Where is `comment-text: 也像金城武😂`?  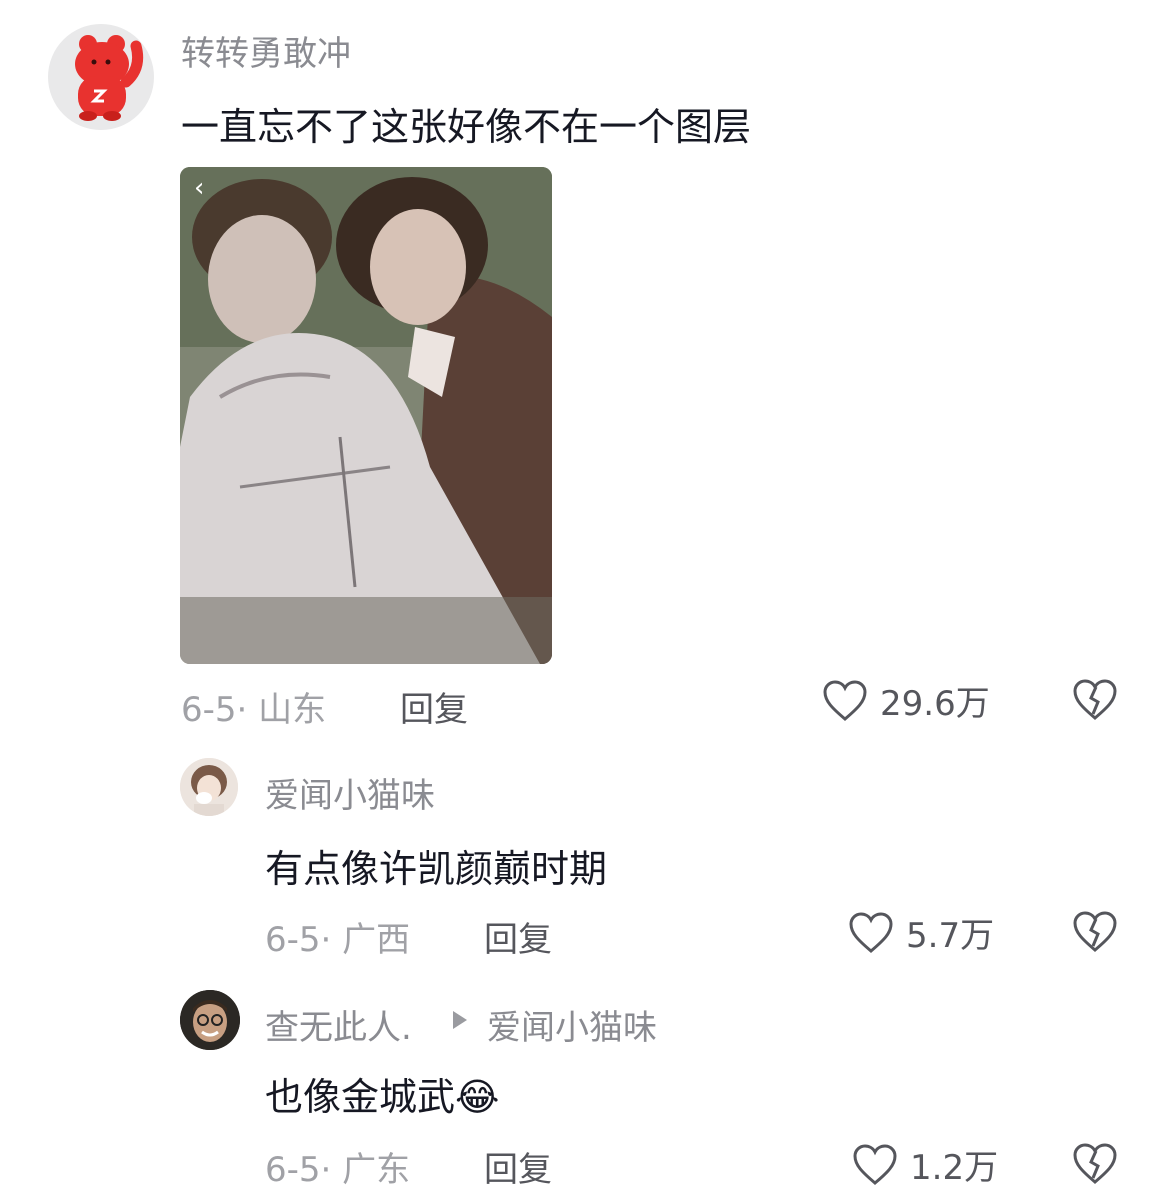 comment-text: 也像金城武😂 is located at coordinates (382, 1093).